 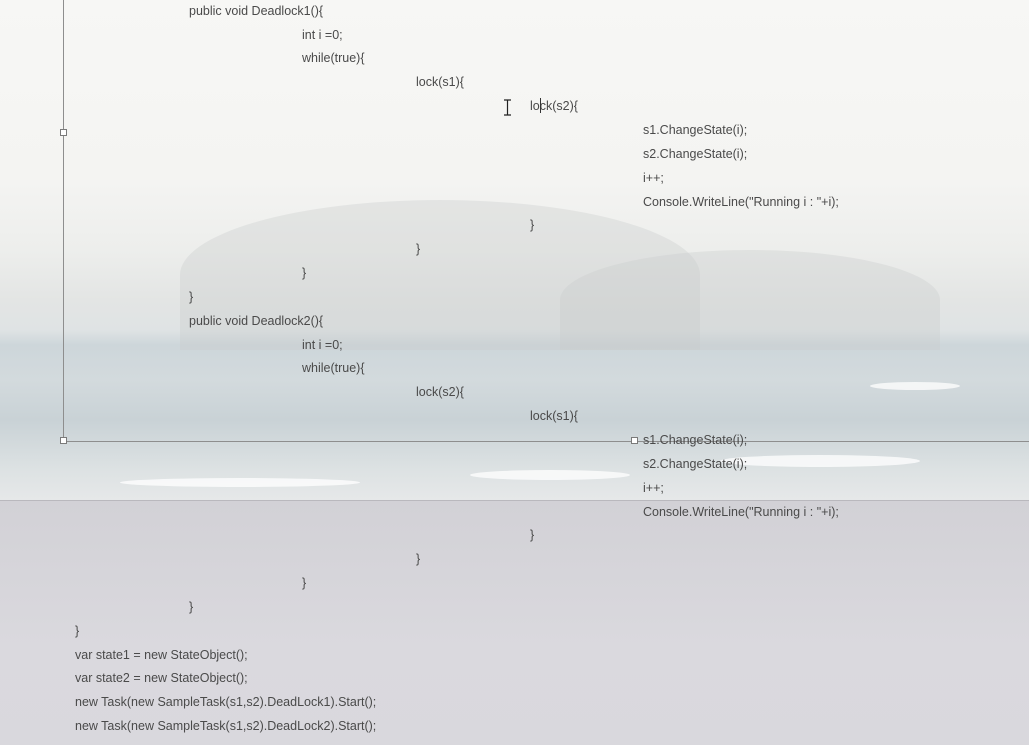 I want to click on code-line: var state2 = new StateObject();, so click(x=161, y=678).